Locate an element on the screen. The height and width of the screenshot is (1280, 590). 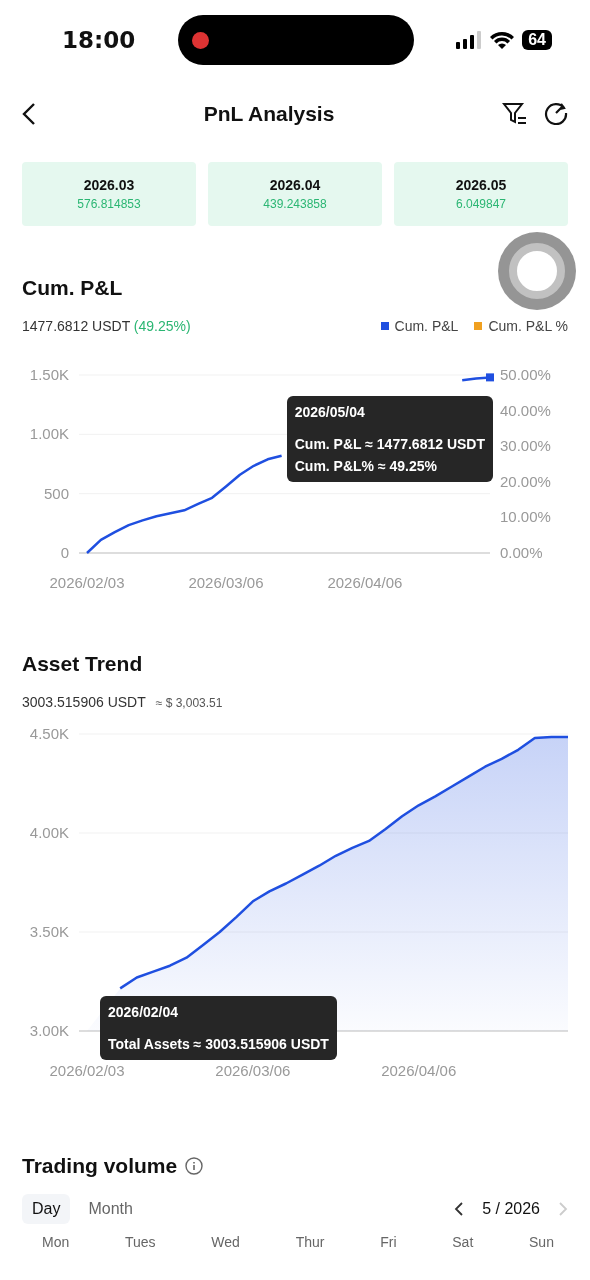
y-axis-label: 4.50K is located at coordinates (49, 733).